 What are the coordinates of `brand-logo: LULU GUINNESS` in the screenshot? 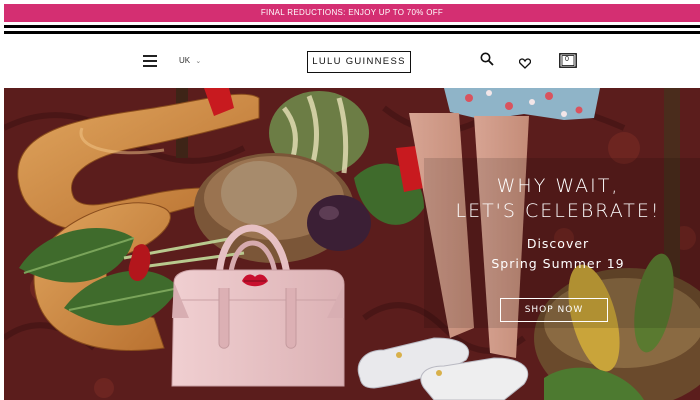 It's located at (359, 62).